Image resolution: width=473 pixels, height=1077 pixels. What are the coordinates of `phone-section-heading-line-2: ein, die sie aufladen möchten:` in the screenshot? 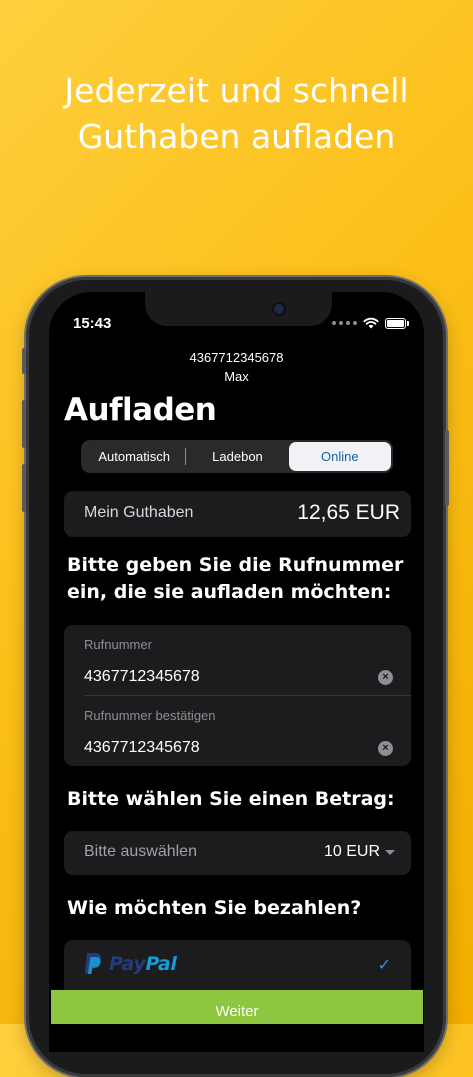 It's located at (229, 592).